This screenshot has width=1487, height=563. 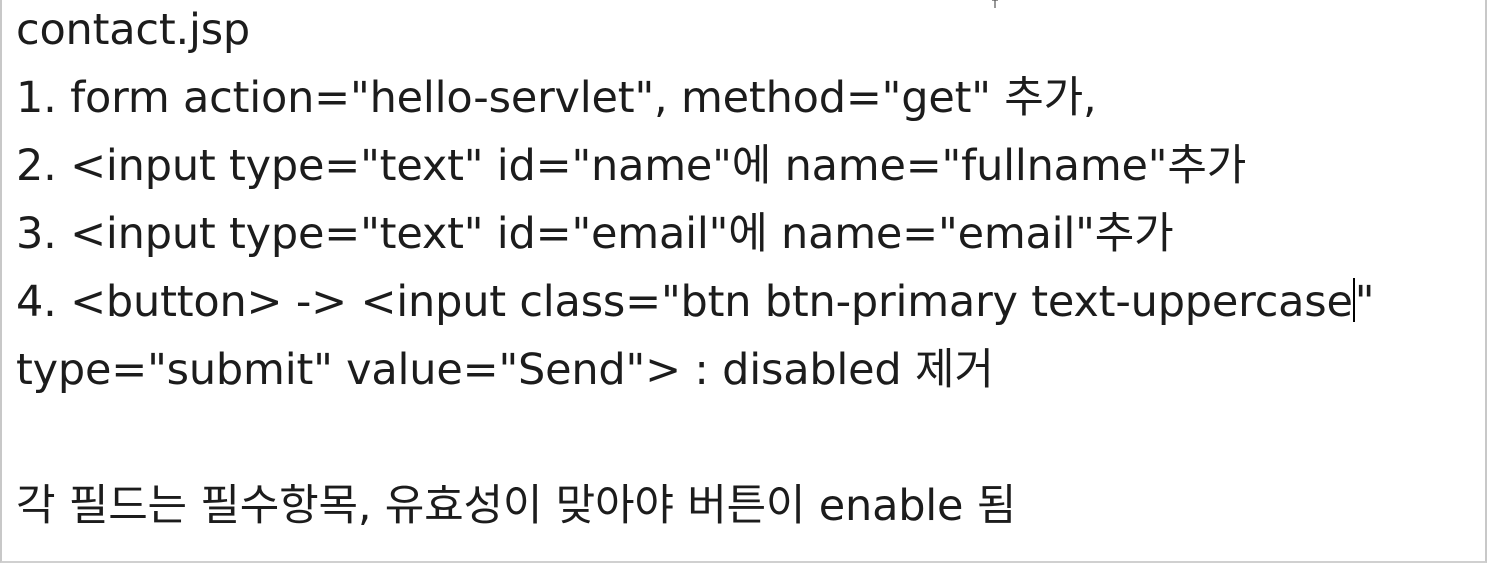 I want to click on text-after-caret: ", so click(x=1364, y=302).